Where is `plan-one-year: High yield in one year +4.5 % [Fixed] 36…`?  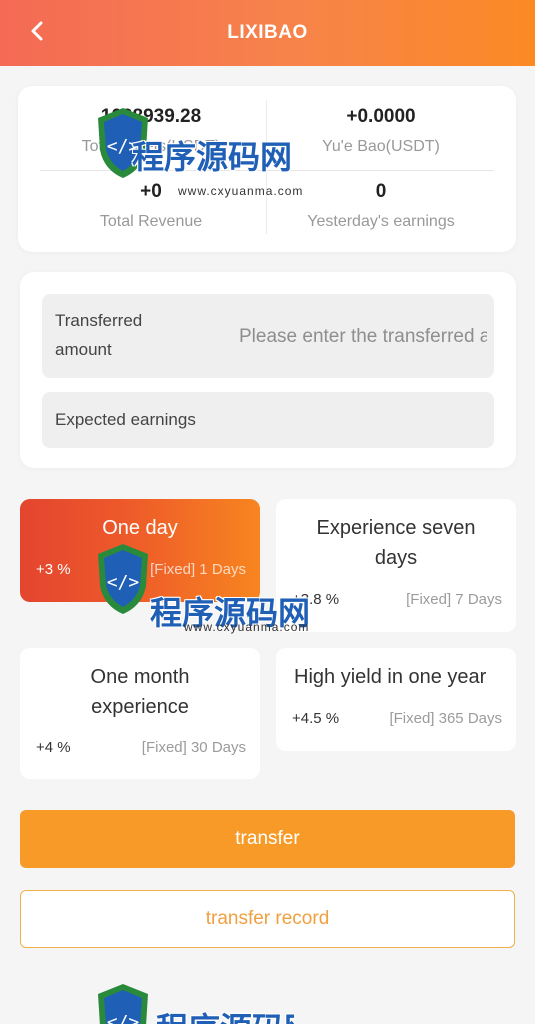
plan-one-year: High yield in one year +4.5 % [Fixed] 36… is located at coordinates (396, 699).